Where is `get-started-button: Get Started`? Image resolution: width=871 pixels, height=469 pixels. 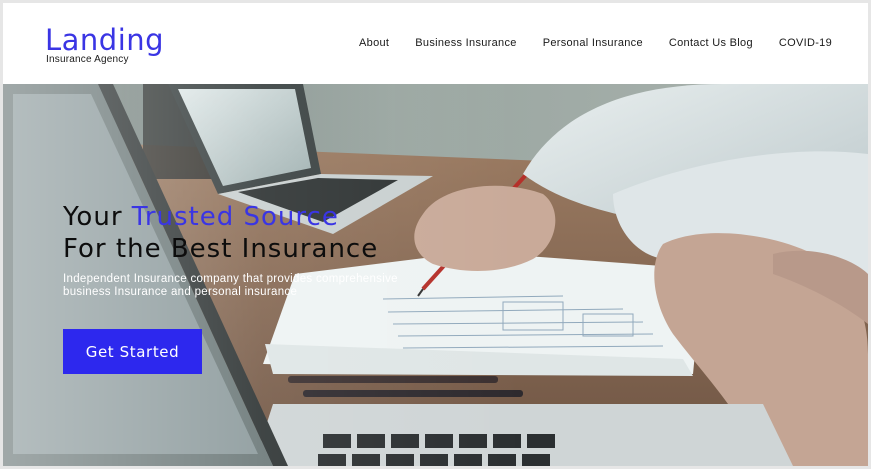
get-started-button: Get Started is located at coordinates (132, 351).